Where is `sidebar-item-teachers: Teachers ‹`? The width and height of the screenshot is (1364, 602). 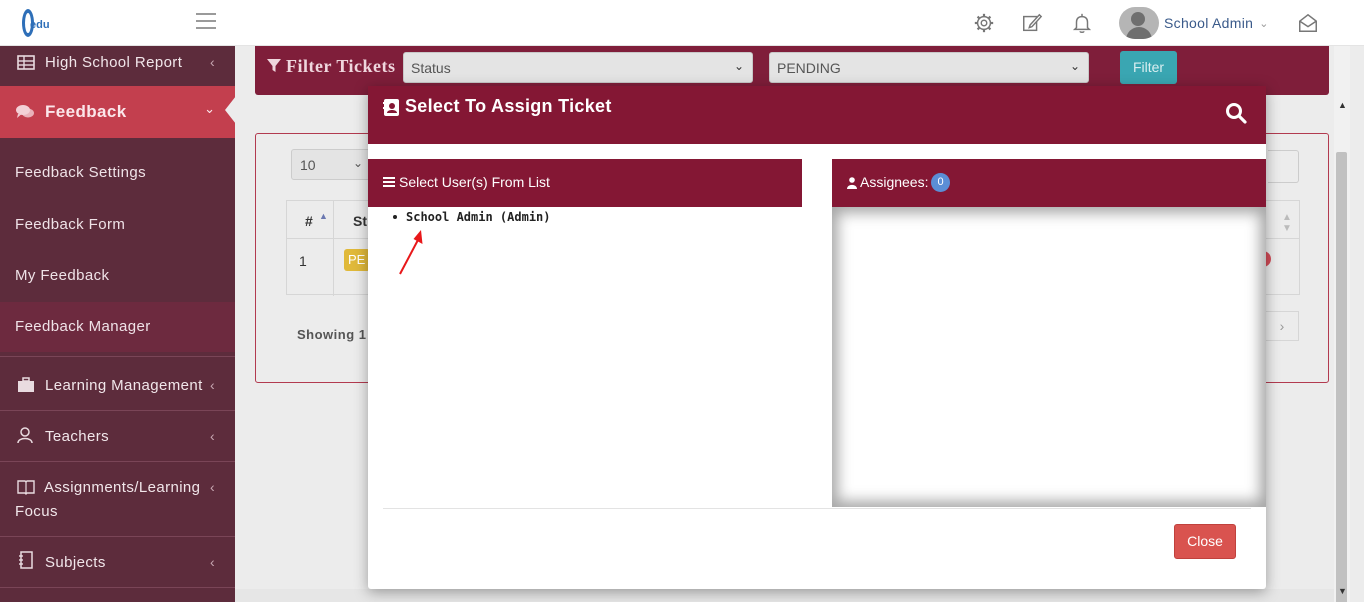
sidebar-item-teachers: Teachers ‹ is located at coordinates (117, 441).